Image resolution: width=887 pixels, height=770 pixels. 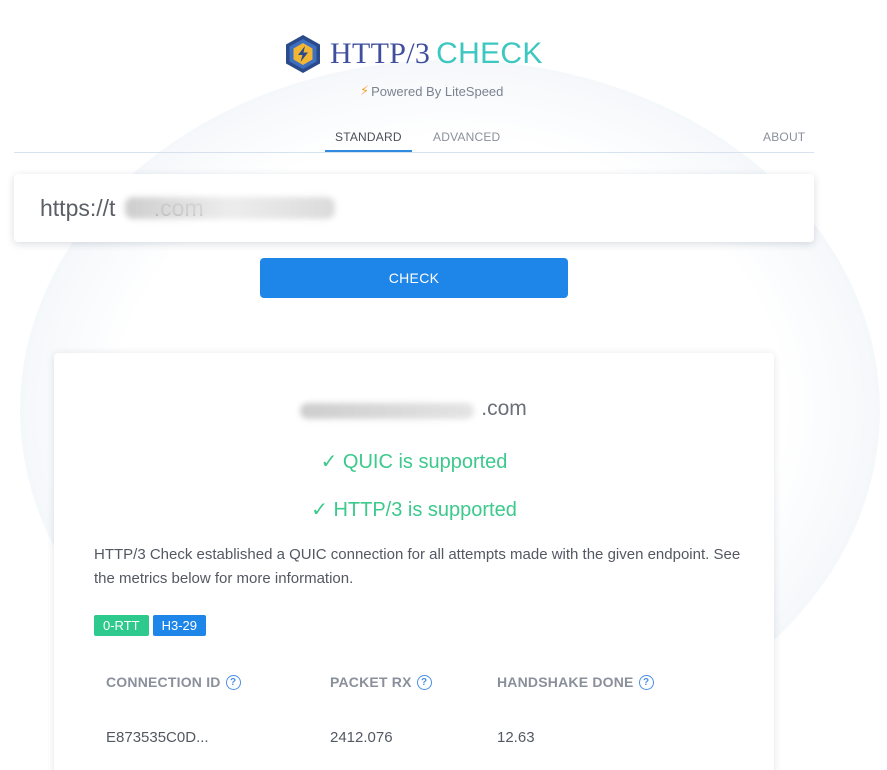 I want to click on column-header-packet-rx: PACKET RX ?, so click(x=381, y=682).